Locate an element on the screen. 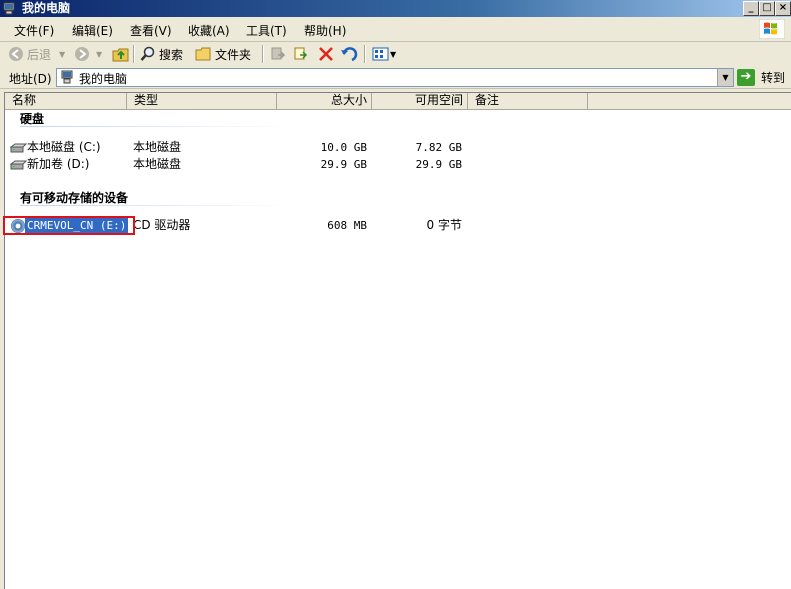 This screenshot has height=589, width=791. address-value: 我的电脑 is located at coordinates (103, 79).